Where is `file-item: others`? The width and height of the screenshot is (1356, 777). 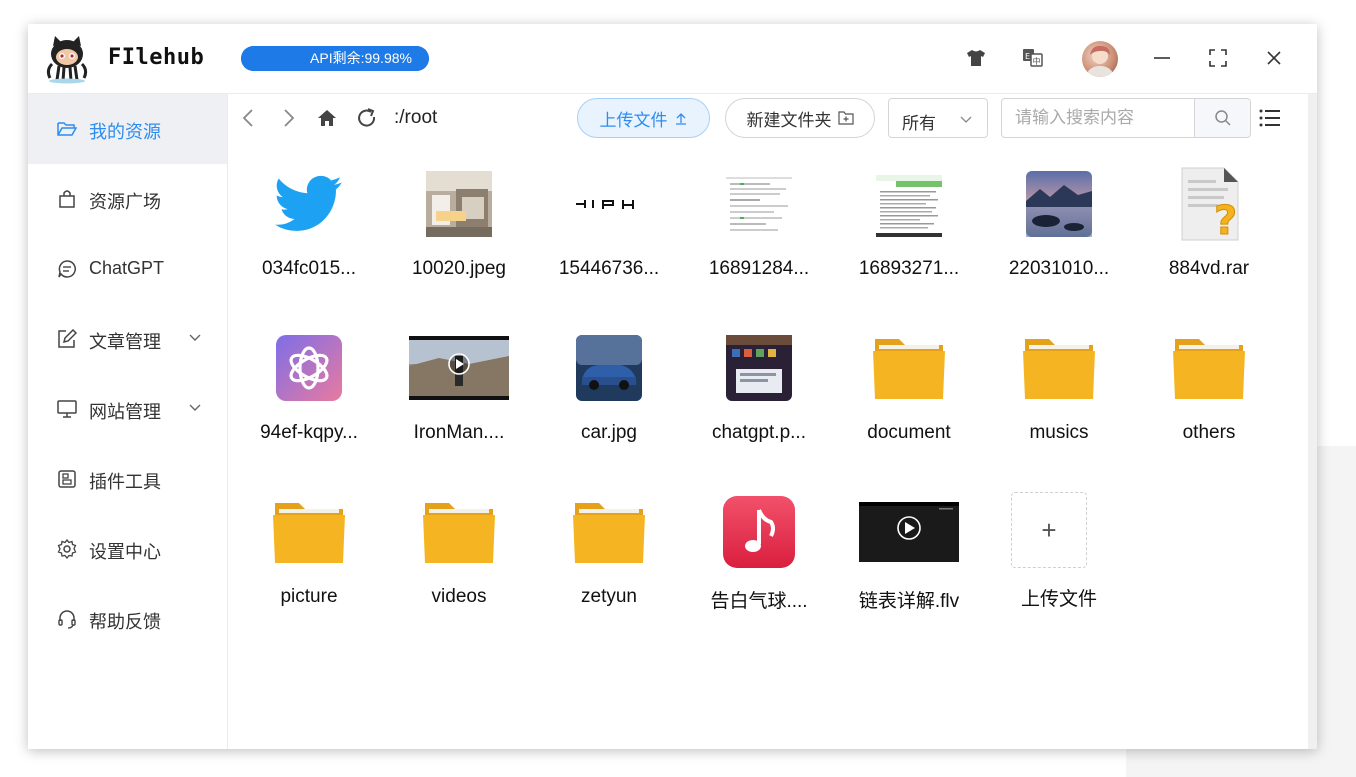 file-item: others is located at coordinates (1209, 403).